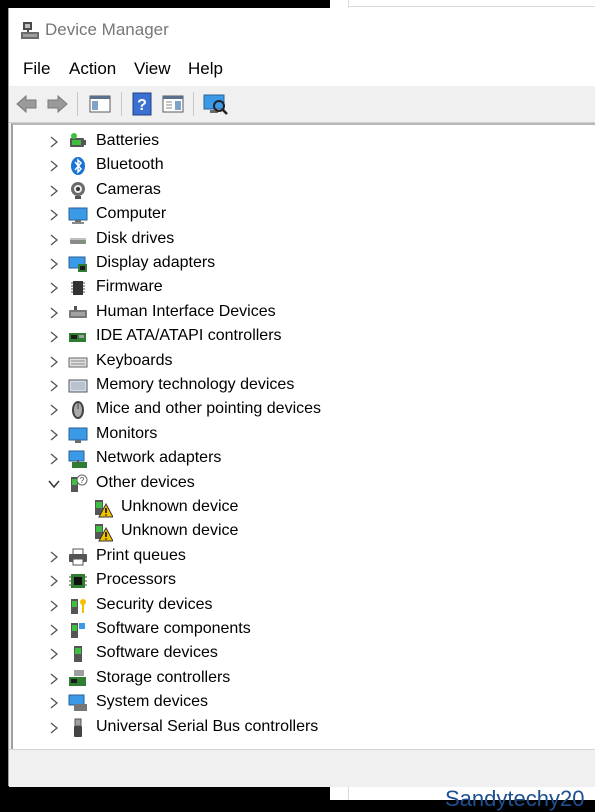 The width and height of the screenshot is (595, 812). I want to click on storage-controller-icon, so click(78, 679).